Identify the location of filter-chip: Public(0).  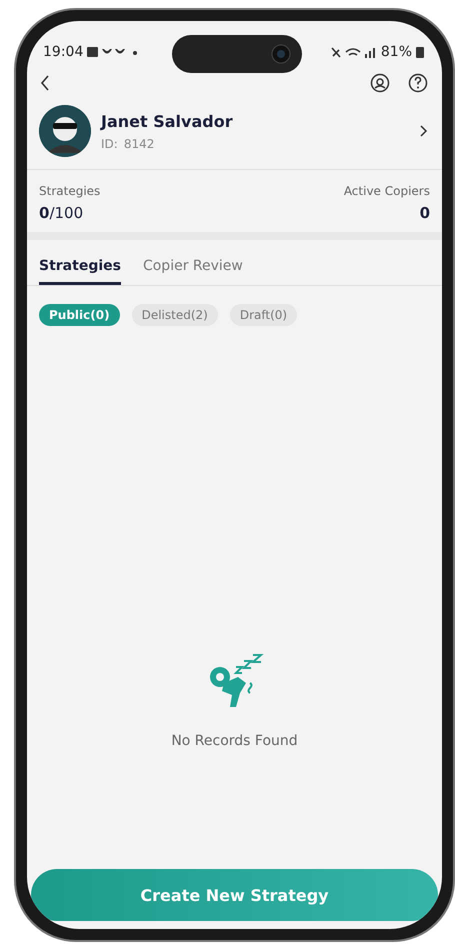
(79, 315).